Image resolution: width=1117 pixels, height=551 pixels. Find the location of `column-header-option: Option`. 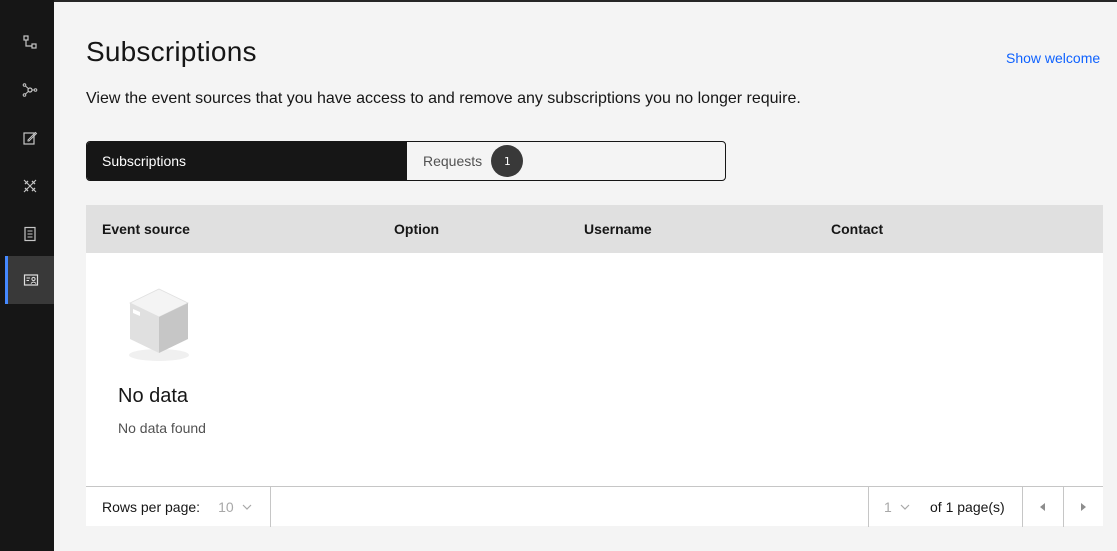

column-header-option: Option is located at coordinates (417, 229).